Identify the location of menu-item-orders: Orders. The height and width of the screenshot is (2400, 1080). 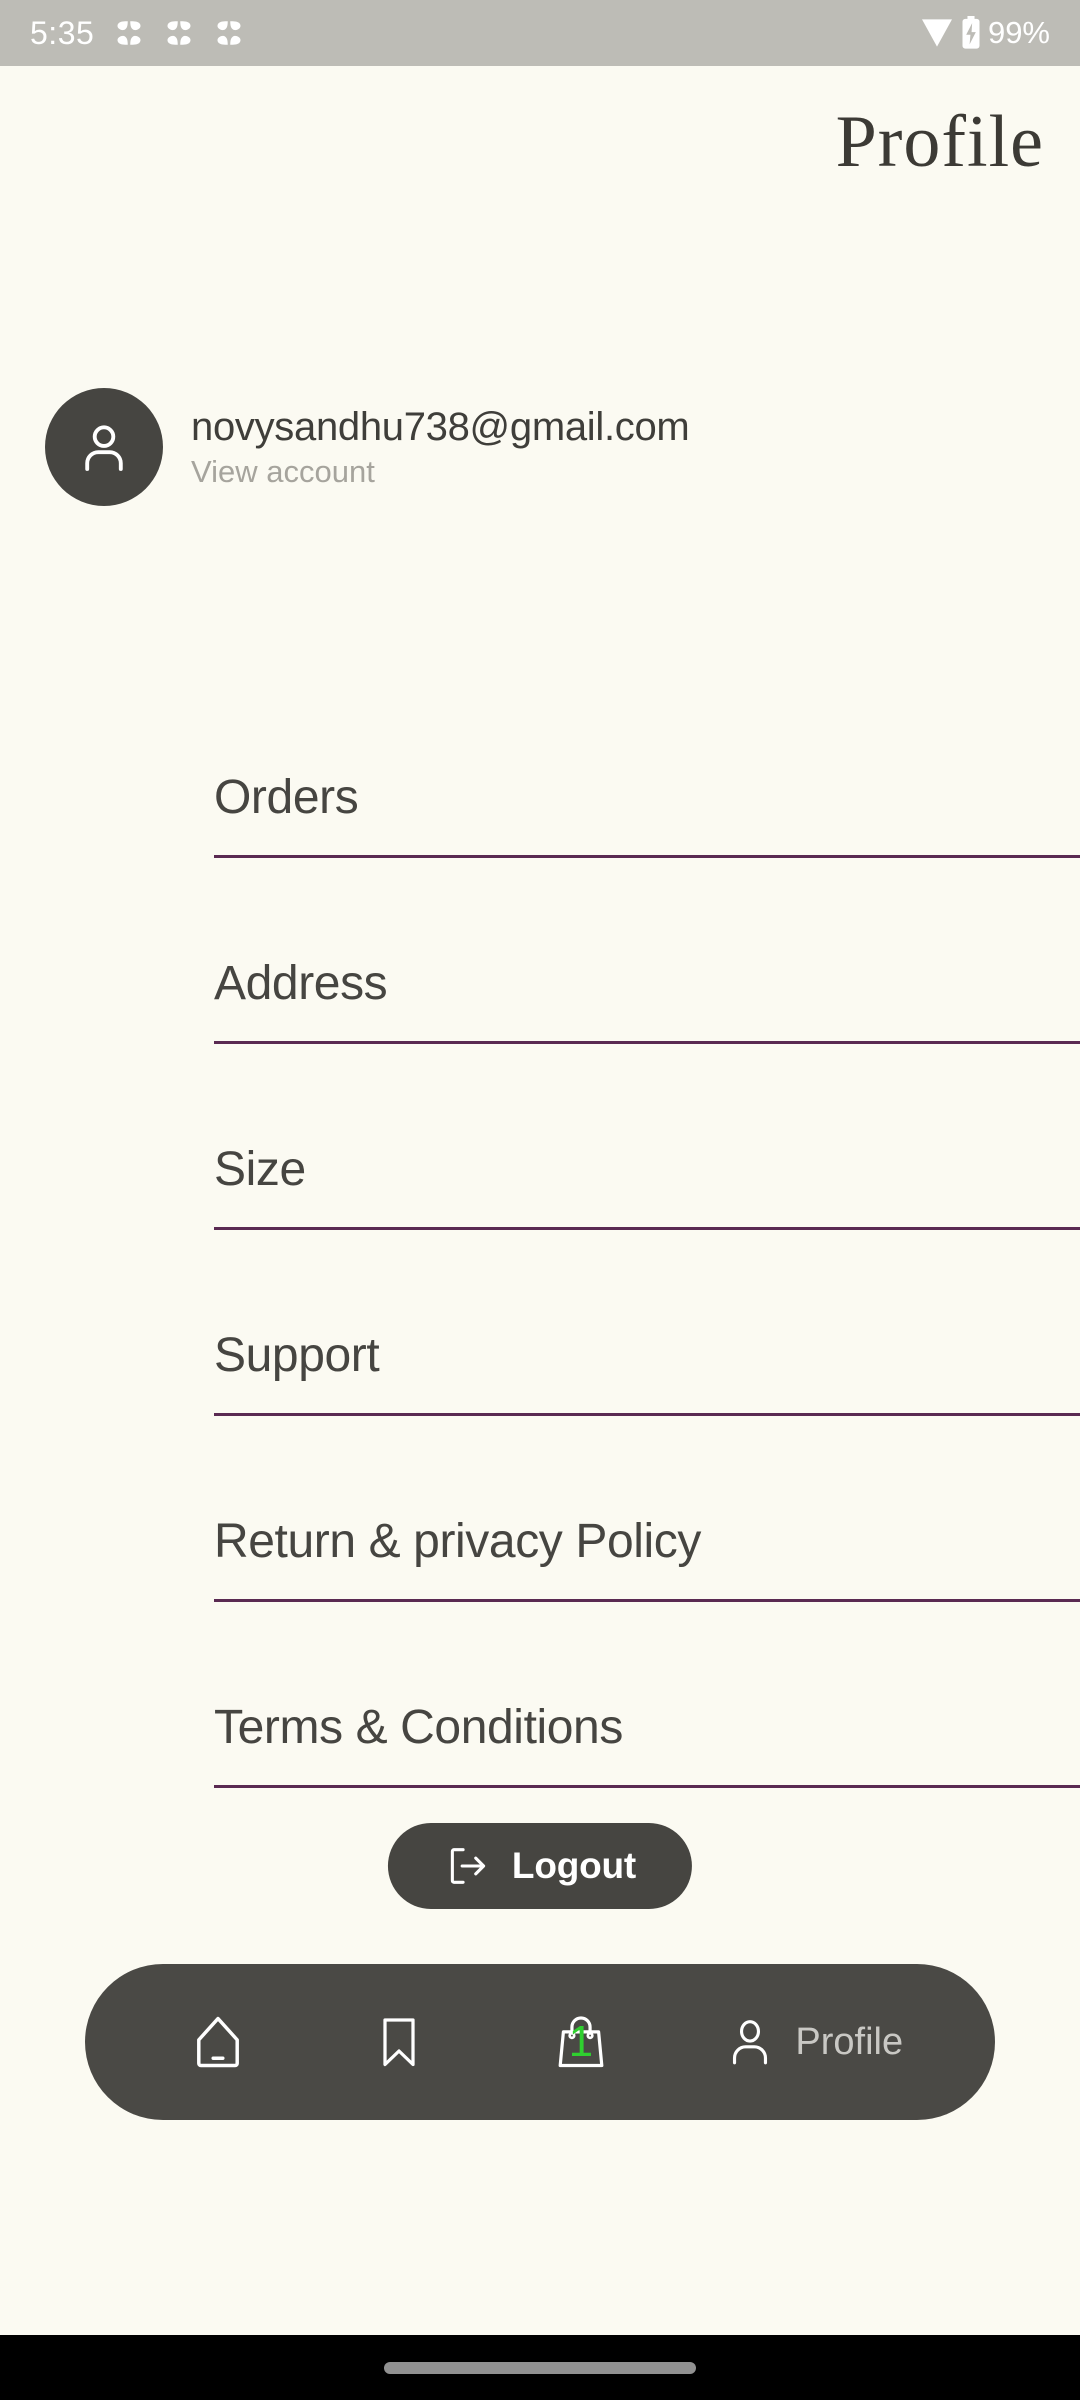
(540, 765).